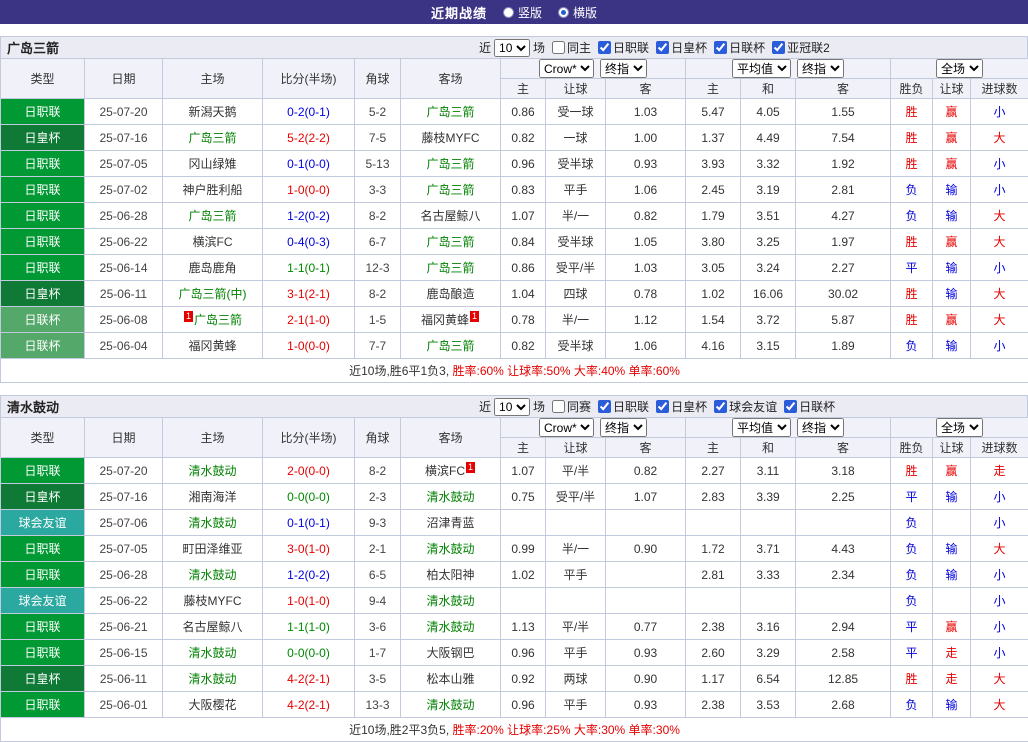 The image size is (1028, 742). Describe the element at coordinates (212, 497) in the screenshot. I see `team-link: 湘南海洋` at that location.